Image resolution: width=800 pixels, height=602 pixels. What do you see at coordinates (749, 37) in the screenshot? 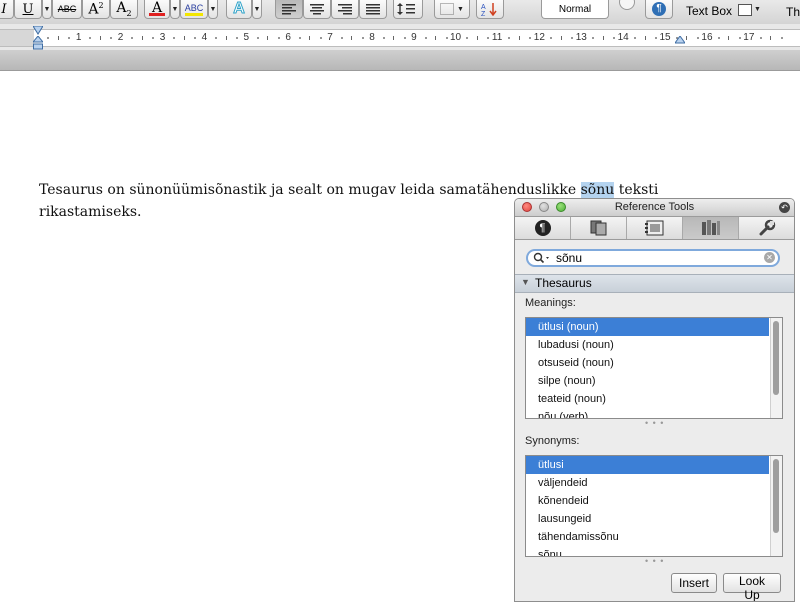
I see `ruler-number: 17` at bounding box center [749, 37].